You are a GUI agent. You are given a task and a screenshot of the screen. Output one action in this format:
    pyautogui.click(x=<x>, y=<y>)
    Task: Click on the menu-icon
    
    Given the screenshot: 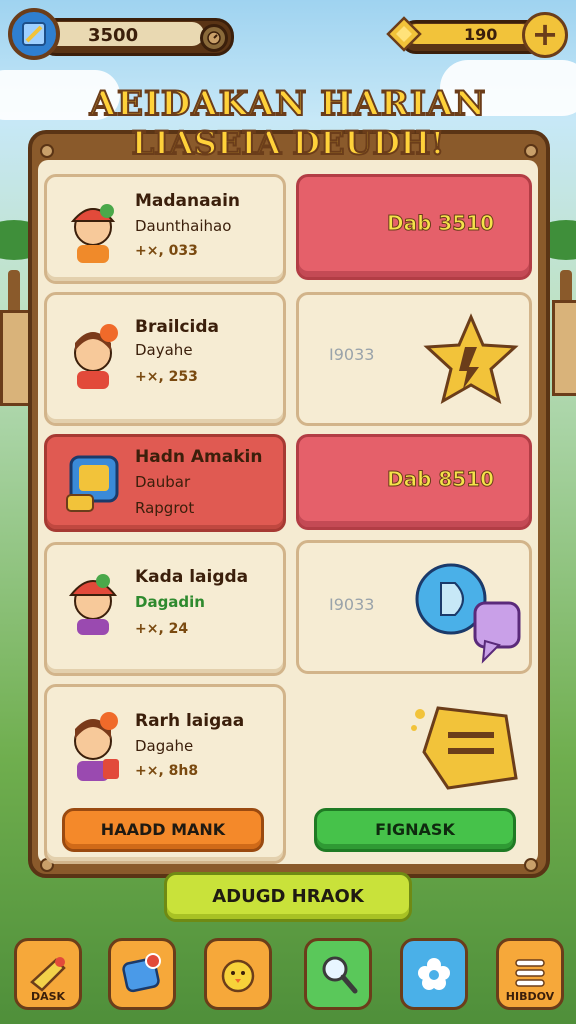 What is the action you would take?
    pyautogui.click(x=530, y=973)
    